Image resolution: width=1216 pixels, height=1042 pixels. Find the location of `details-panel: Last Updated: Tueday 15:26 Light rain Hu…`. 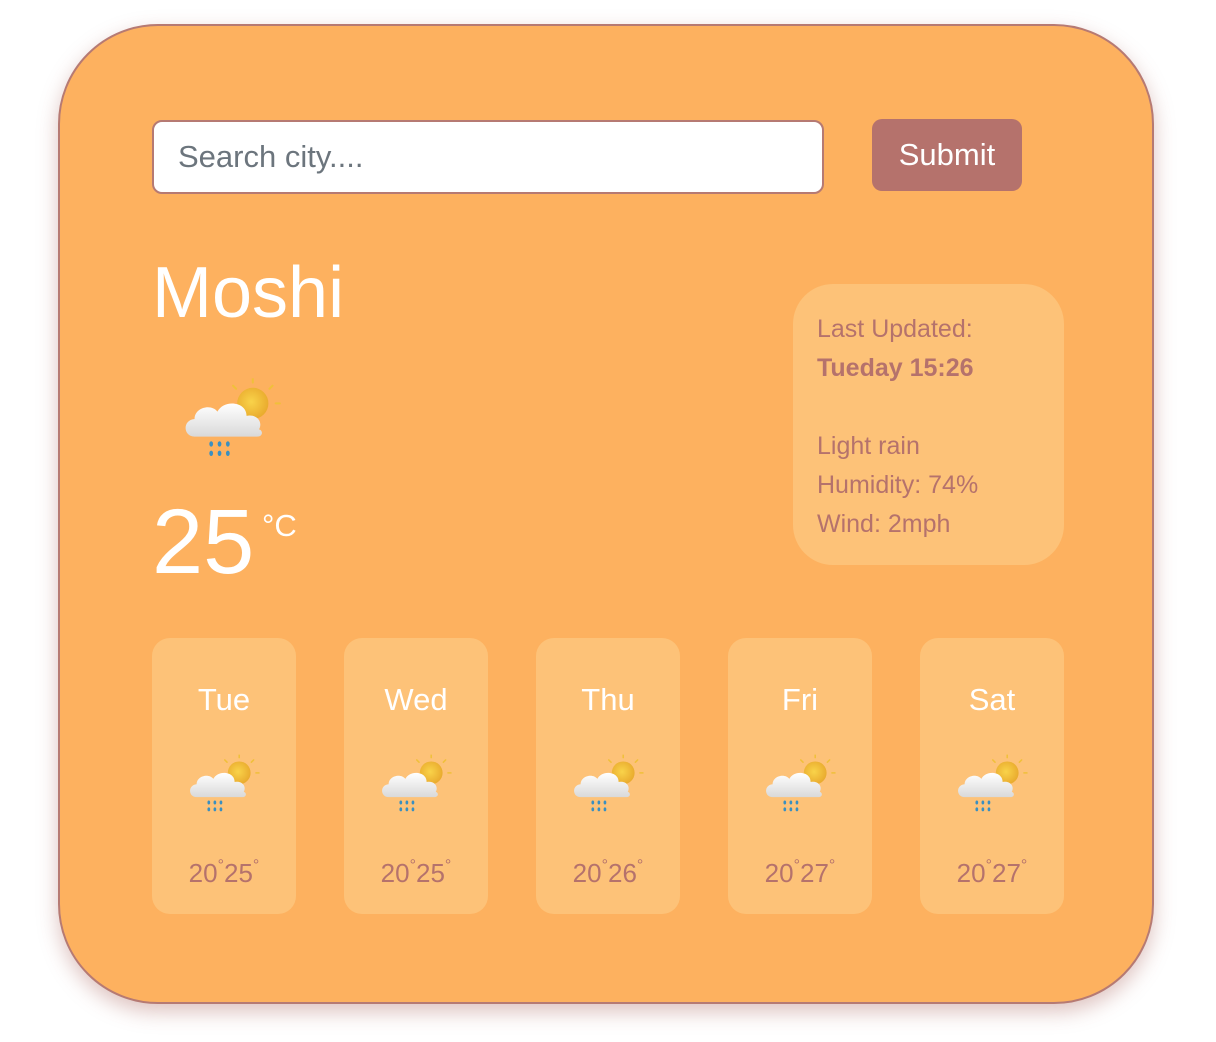

details-panel: Last Updated: Tueday 15:26 Light rain Hu… is located at coordinates (928, 424).